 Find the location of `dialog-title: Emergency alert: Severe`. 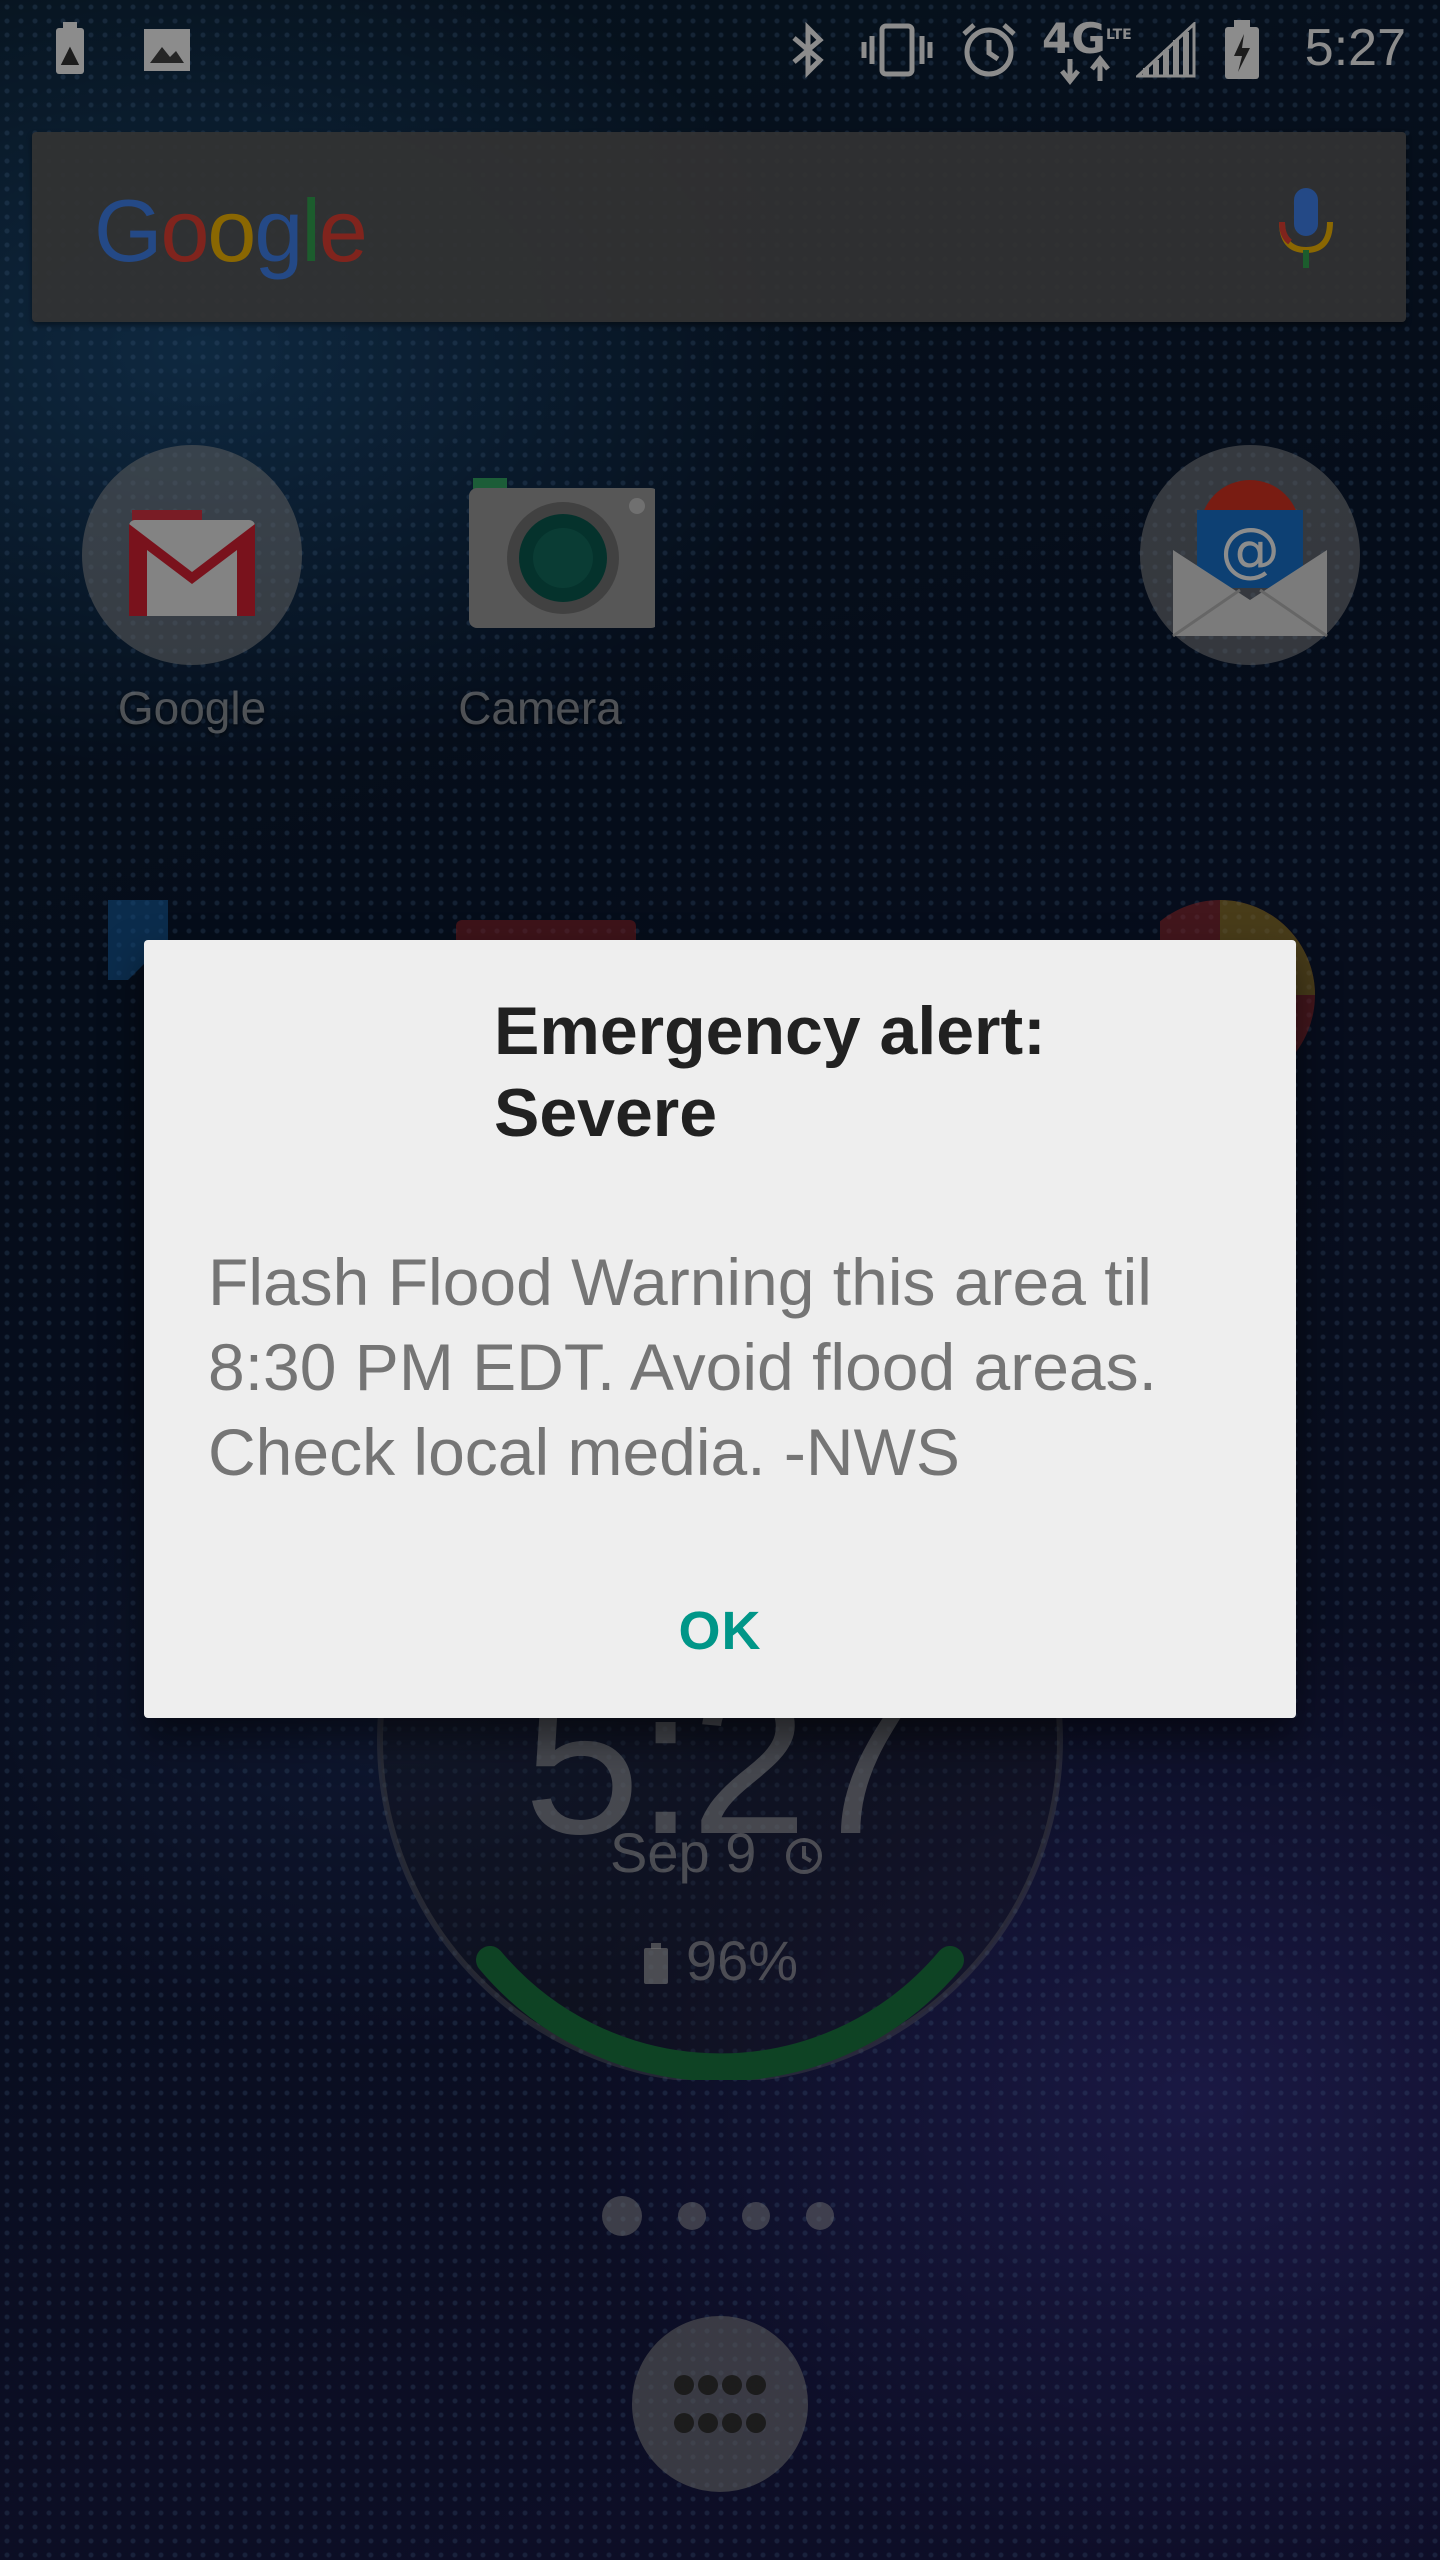

dialog-title: Emergency alert: Severe is located at coordinates (770, 1072).